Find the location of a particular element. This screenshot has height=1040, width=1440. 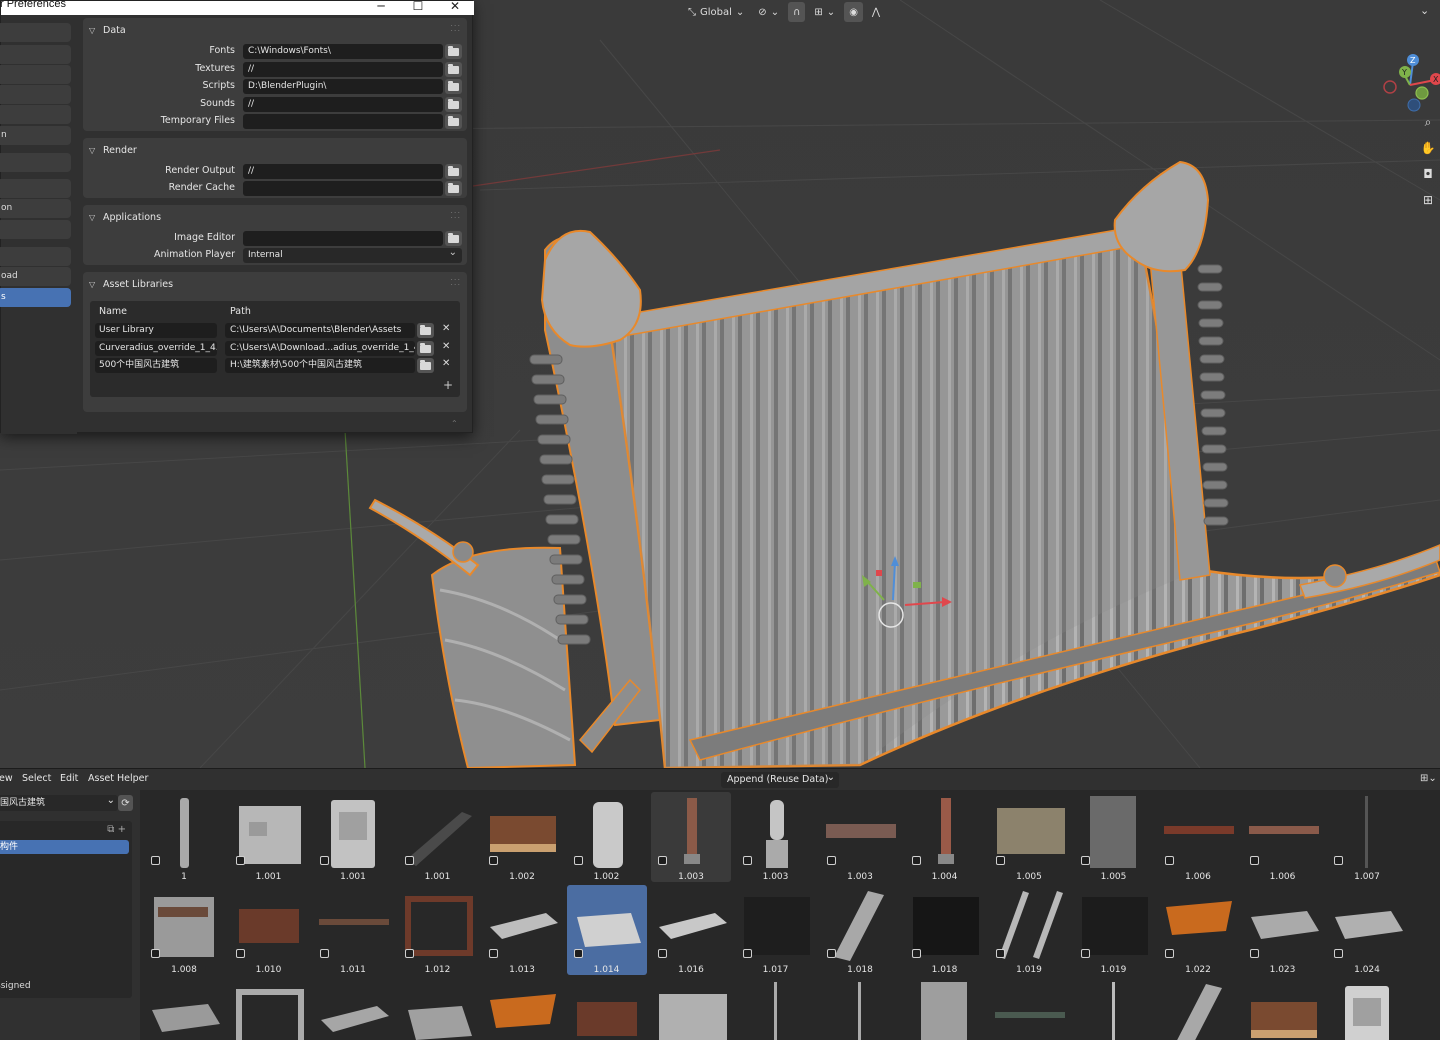

path-field is located at coordinates (343, 121).